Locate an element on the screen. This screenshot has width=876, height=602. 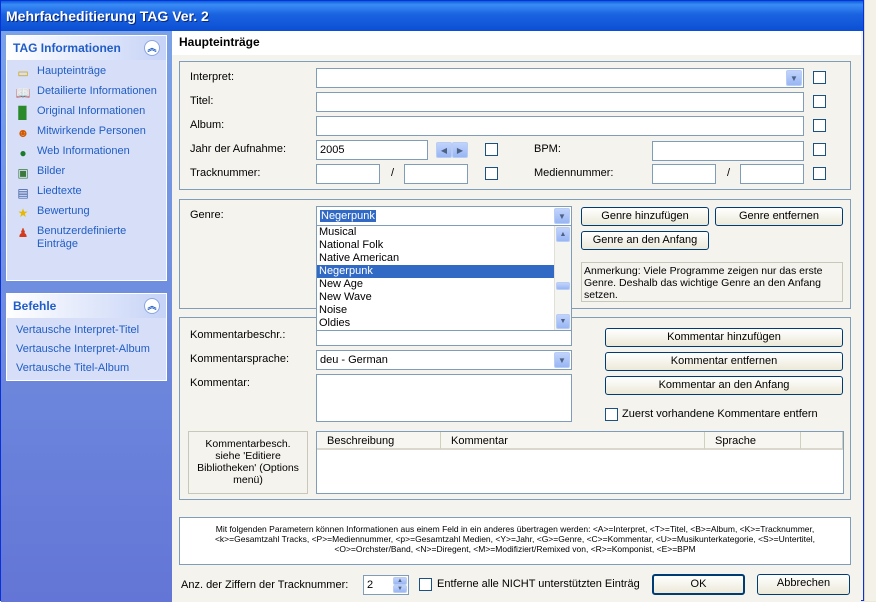
comment-remove-button: Kommentar entfernen is located at coordinates (724, 361).